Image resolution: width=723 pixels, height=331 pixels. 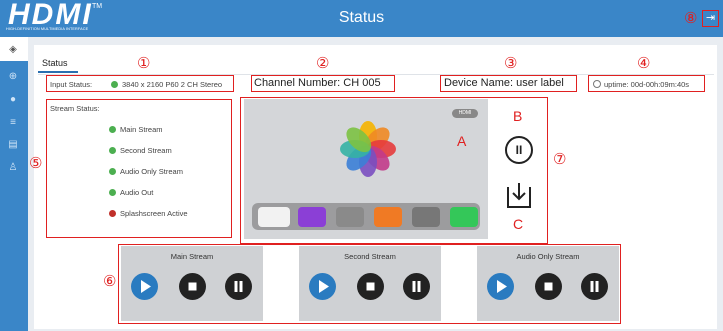 What do you see at coordinates (647, 84) in the screenshot?
I see `uptime-text: uptime: 00d-00h:09m:40s` at bounding box center [647, 84].